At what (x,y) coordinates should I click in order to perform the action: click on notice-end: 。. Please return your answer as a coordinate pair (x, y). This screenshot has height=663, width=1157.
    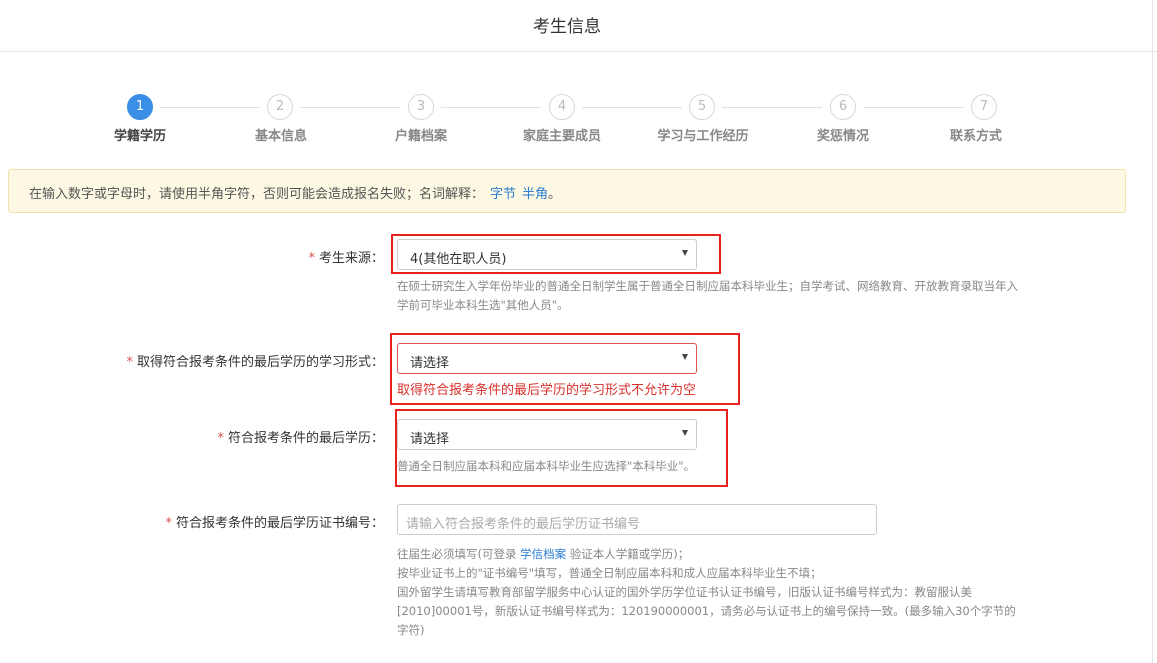
    Looking at the image, I should click on (555, 194).